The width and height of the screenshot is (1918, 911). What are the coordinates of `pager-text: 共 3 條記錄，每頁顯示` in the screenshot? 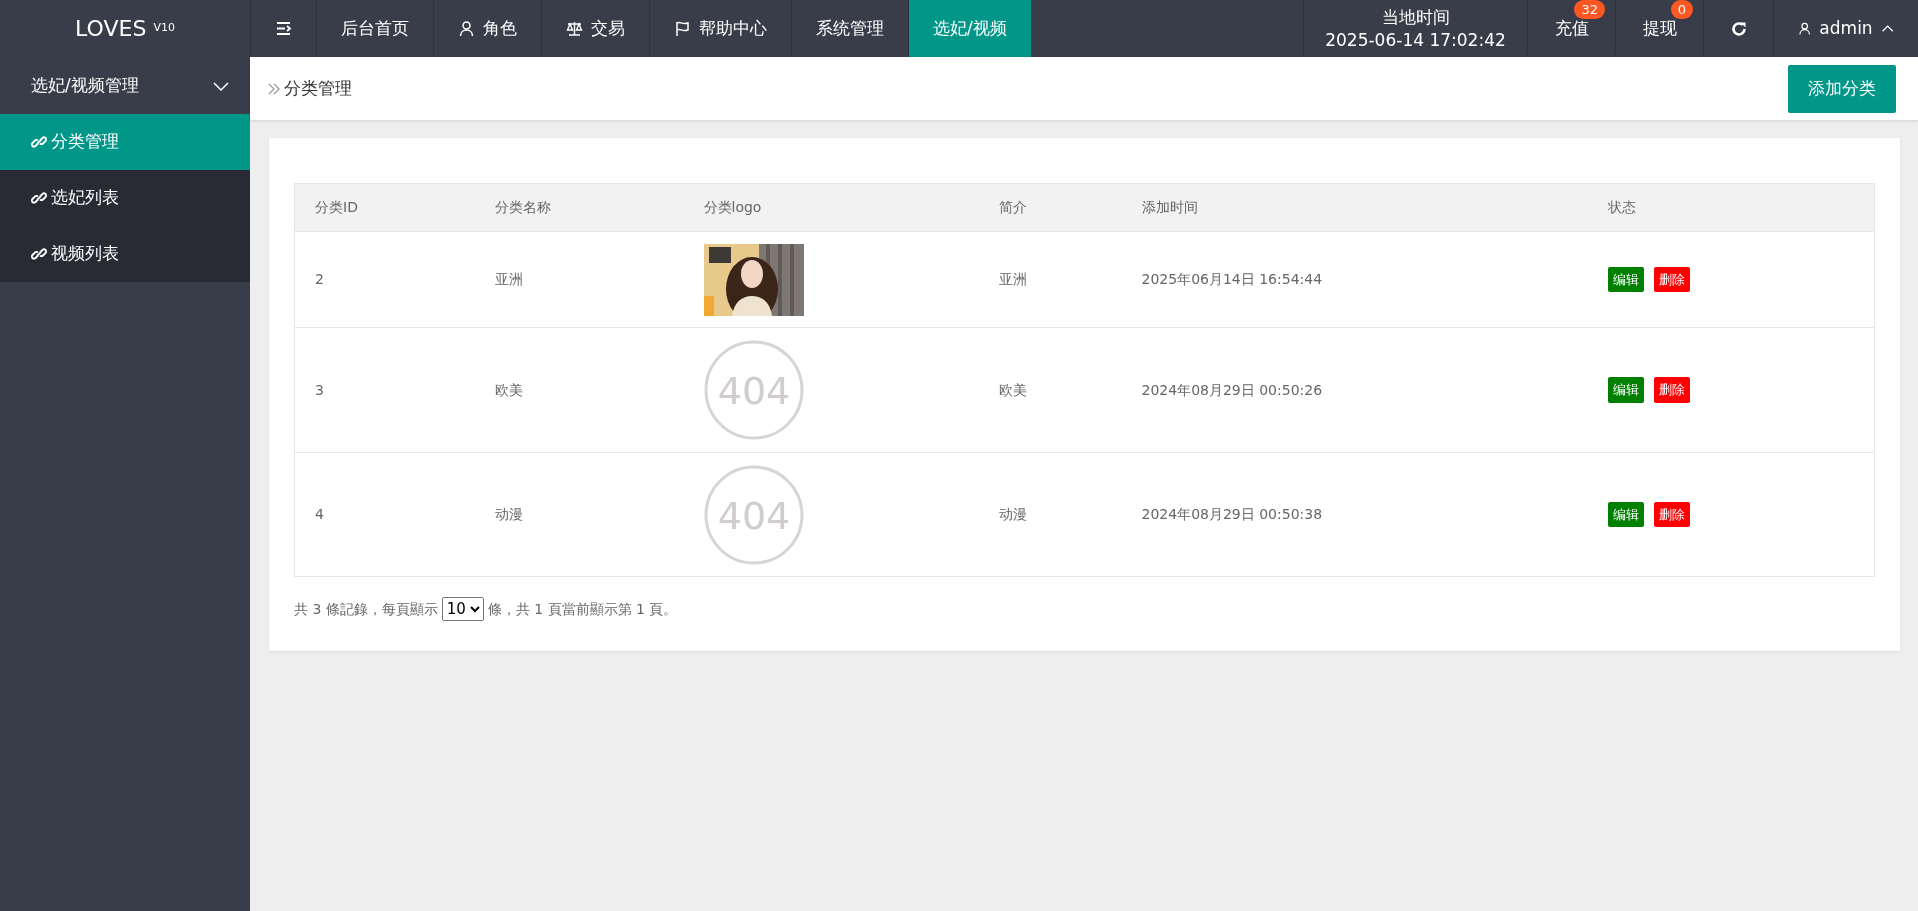 It's located at (366, 609).